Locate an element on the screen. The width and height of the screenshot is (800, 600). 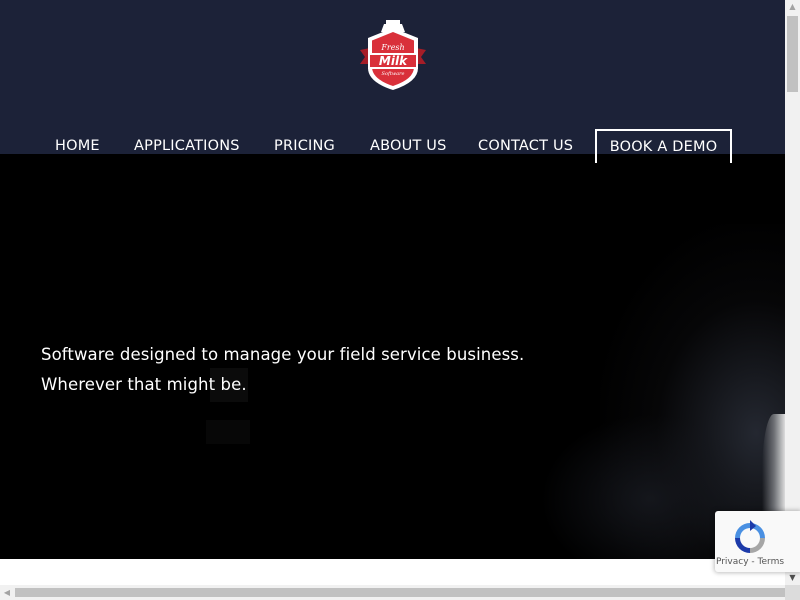
scroll-left-arrow-icon: ◀ is located at coordinates (7, 592).